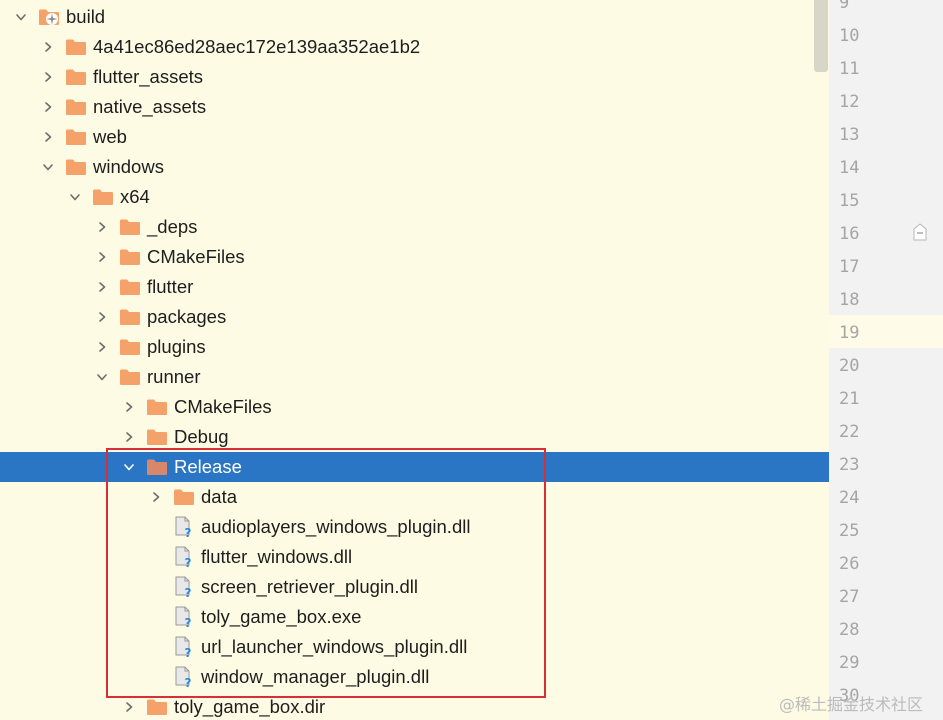 This screenshot has height=720, width=943. I want to click on tree-item-label: packages, so click(187, 316).